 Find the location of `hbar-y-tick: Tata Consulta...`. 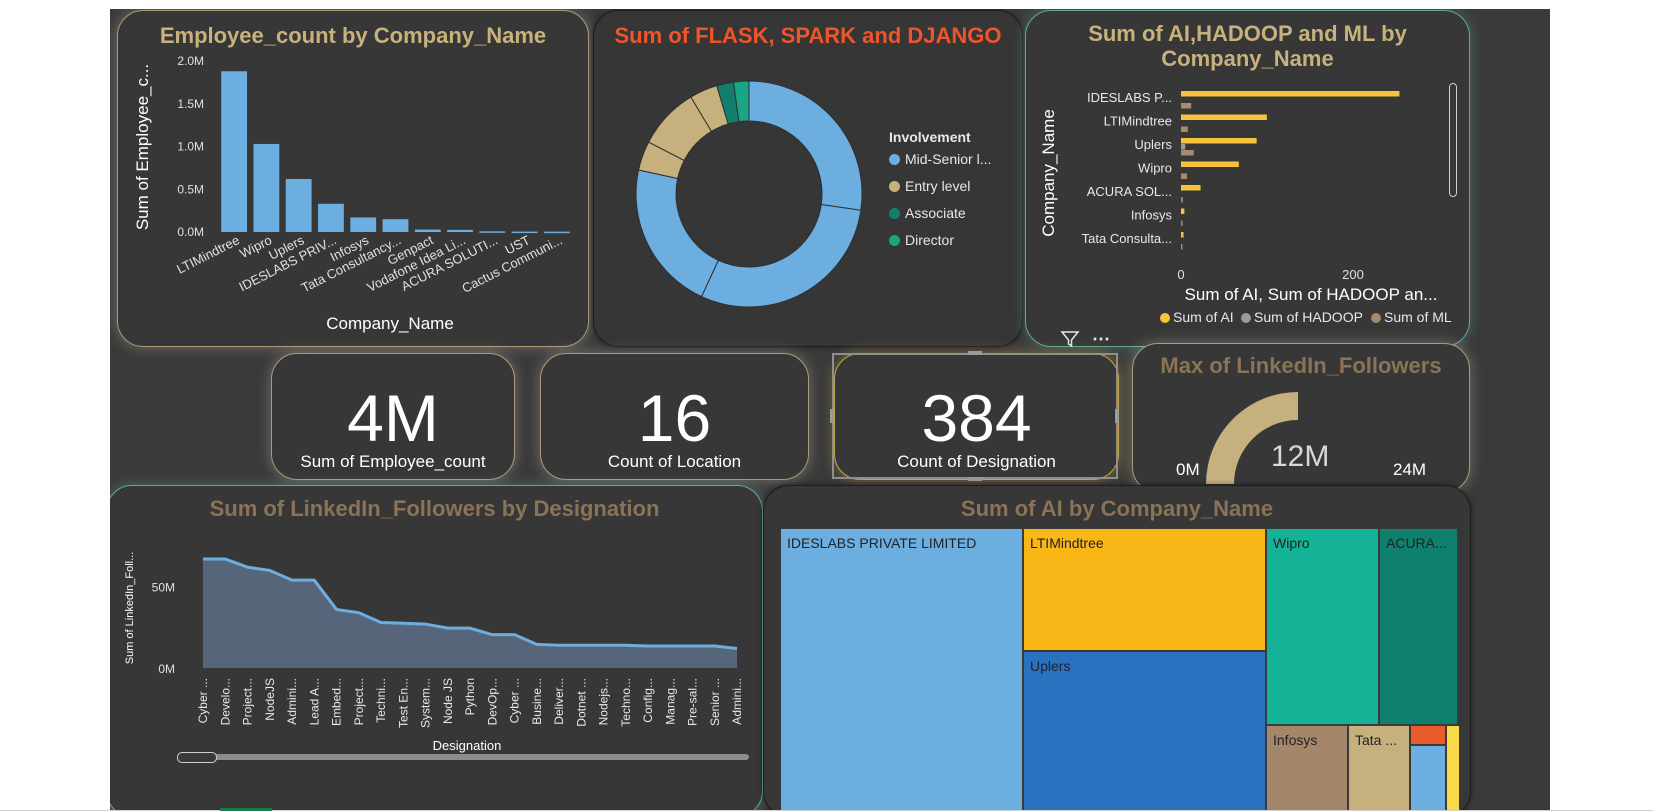

hbar-y-tick: Tata Consulta... is located at coordinates (1127, 238).